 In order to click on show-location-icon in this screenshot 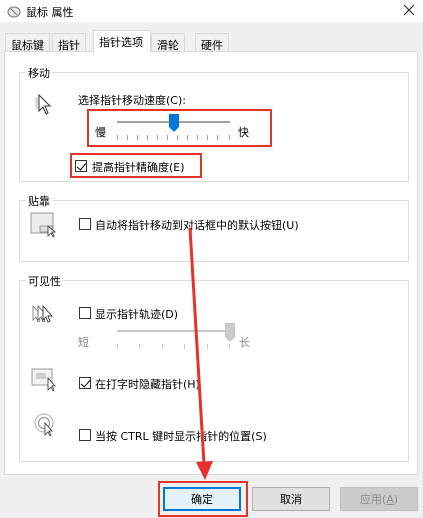, I will do `click(44, 425)`.